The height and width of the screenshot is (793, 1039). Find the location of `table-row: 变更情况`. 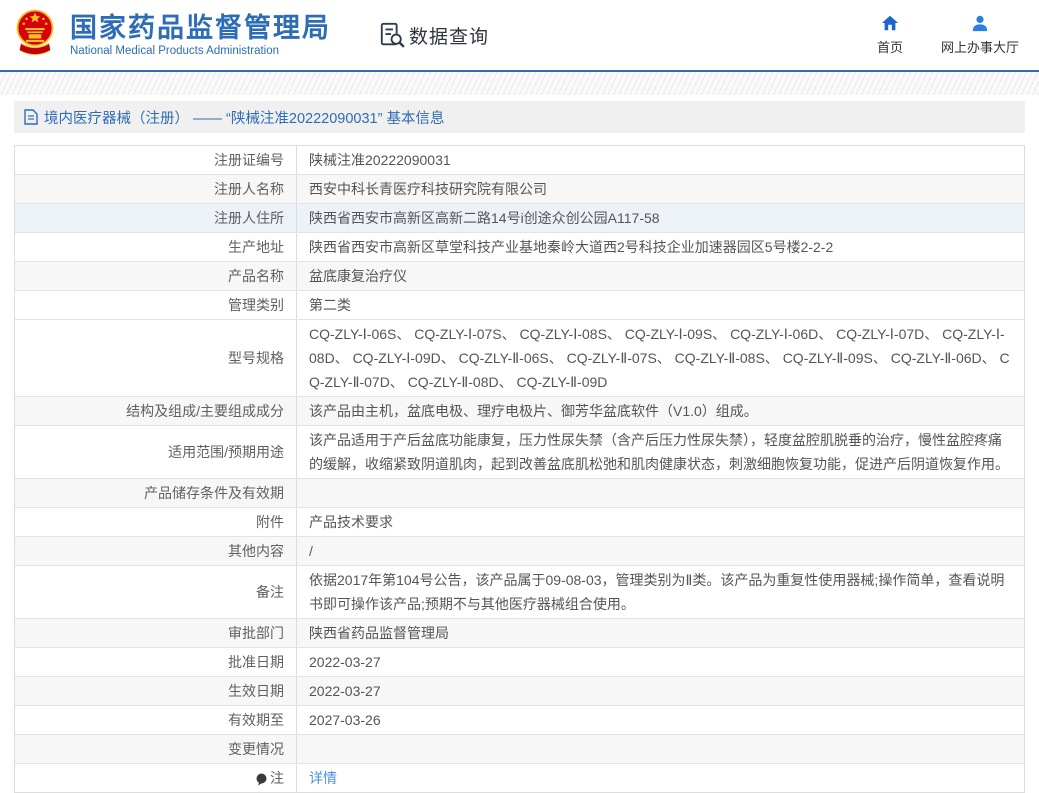

table-row: 变更情况 is located at coordinates (519, 748).